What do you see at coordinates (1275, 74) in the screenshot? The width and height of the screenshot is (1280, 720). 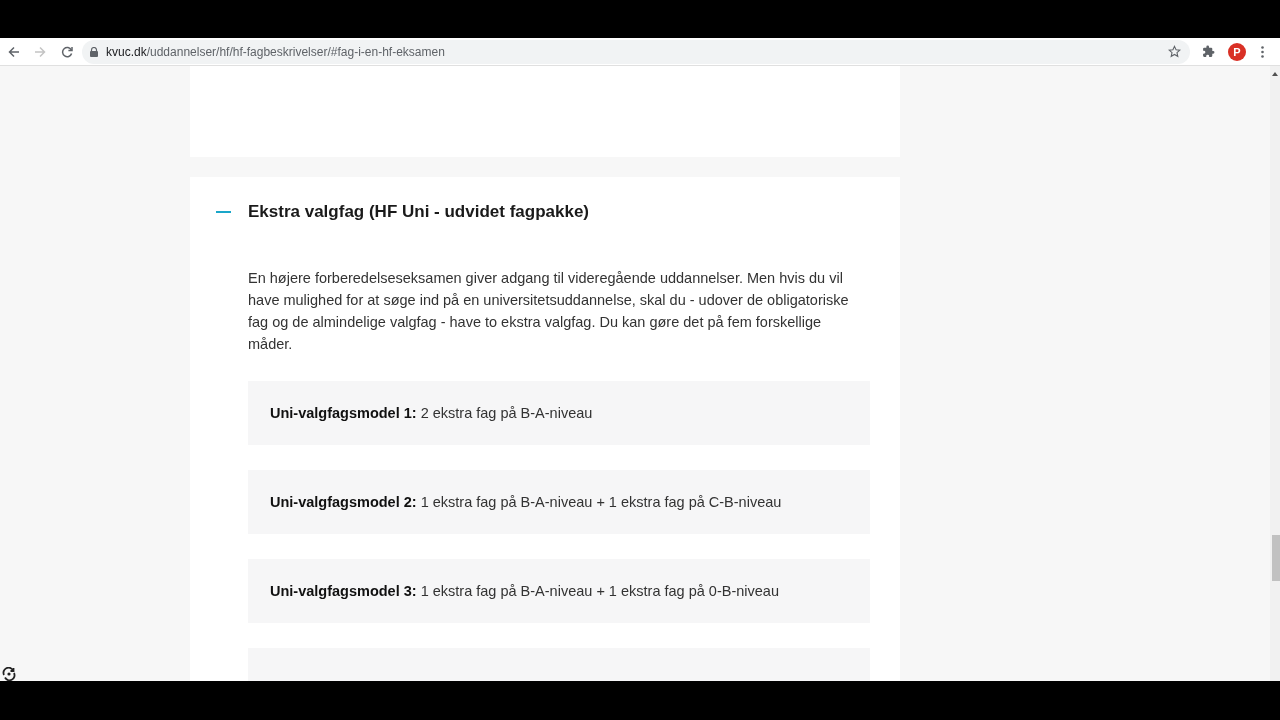 I see `scroll-up-arrow-icon` at bounding box center [1275, 74].